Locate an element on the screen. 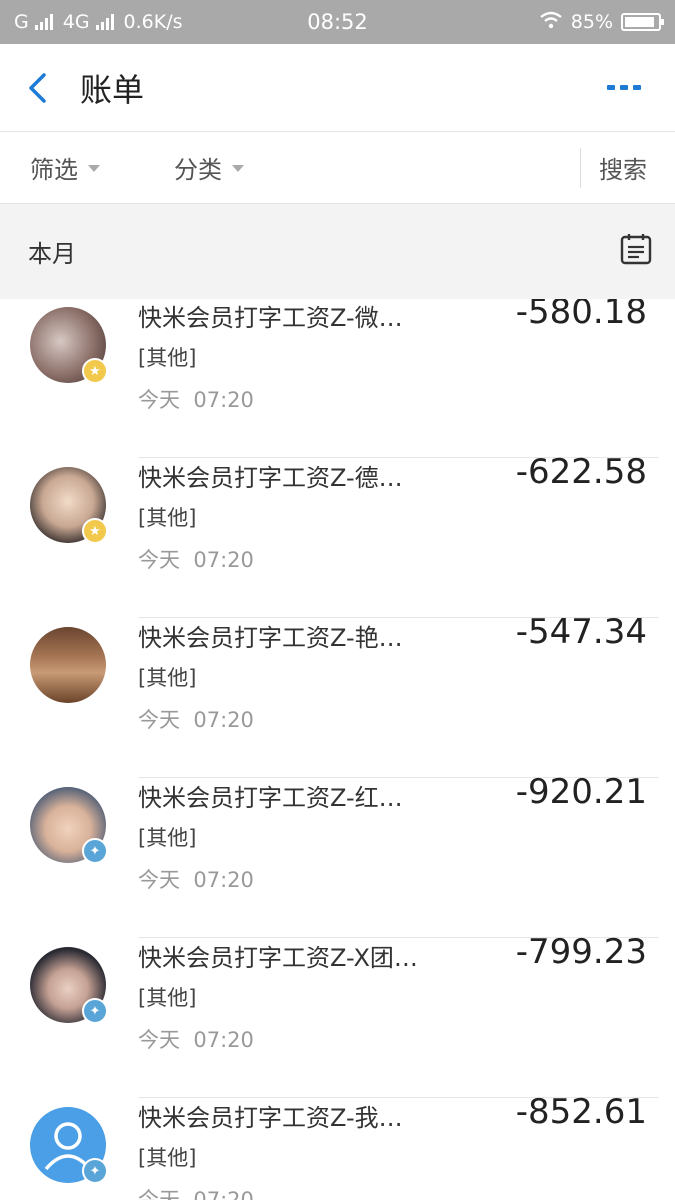  signal-label: G is located at coordinates (21, 22).